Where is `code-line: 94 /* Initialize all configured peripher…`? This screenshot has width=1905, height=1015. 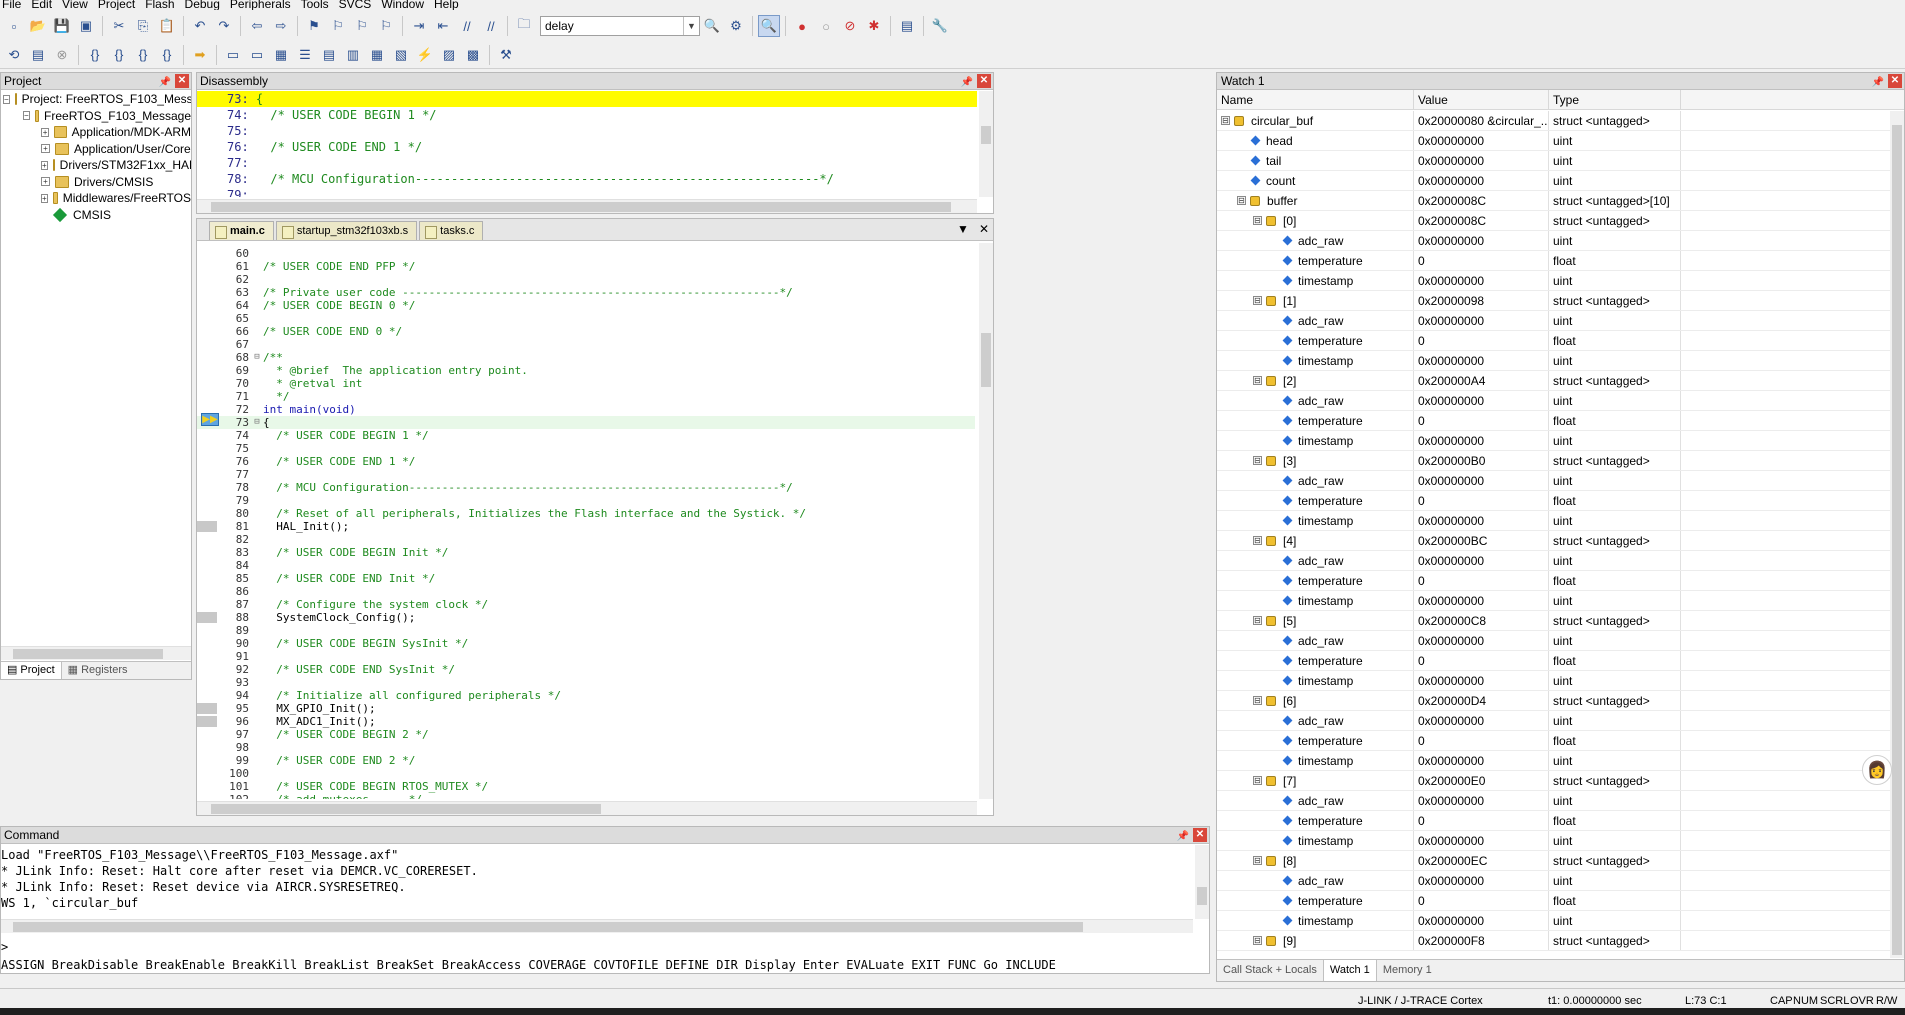 code-line: 94 /* Initialize all configured peripher… is located at coordinates (586, 695).